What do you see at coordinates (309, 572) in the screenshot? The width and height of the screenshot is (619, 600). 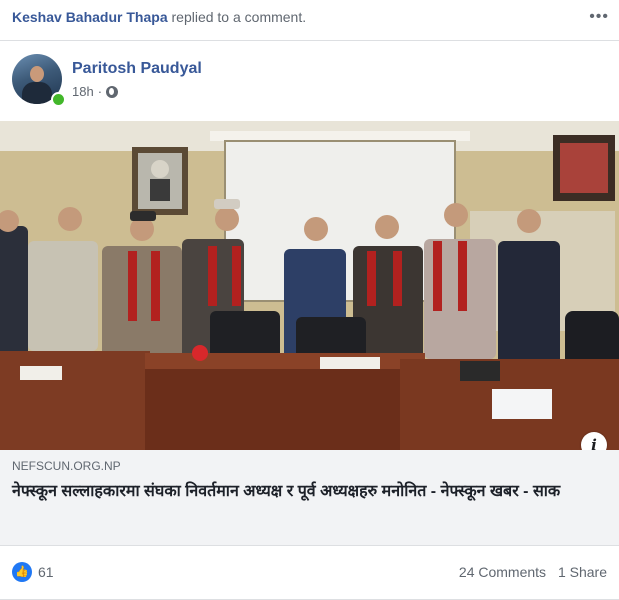 I see `reaction-bar: 👍 61 24 Comments 1 Share` at bounding box center [309, 572].